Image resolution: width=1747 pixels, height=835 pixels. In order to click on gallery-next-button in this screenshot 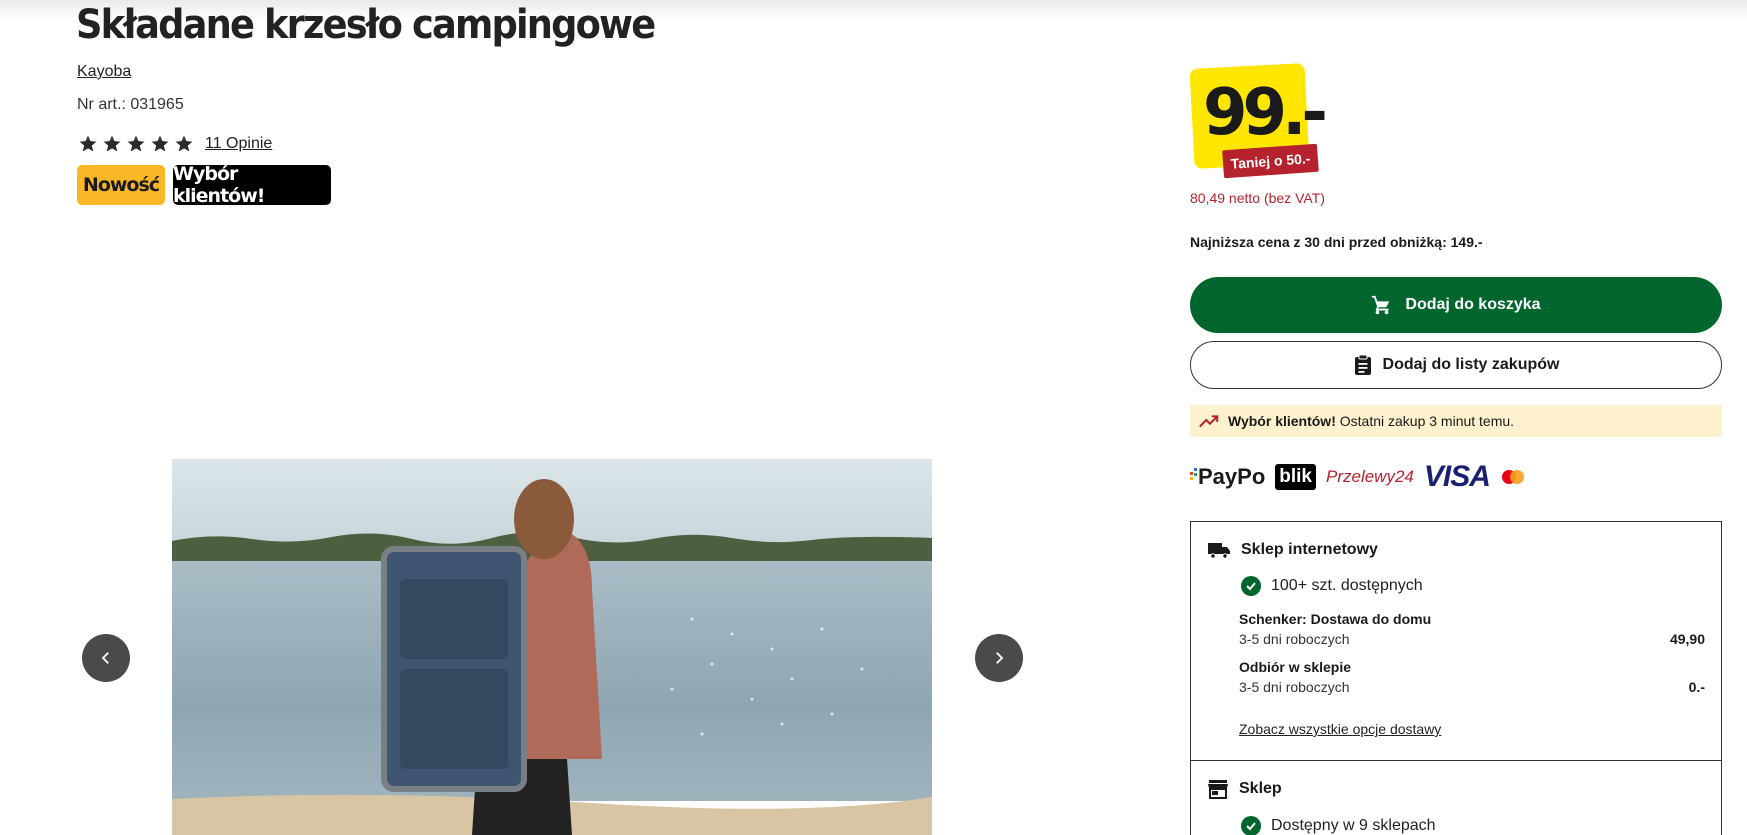, I will do `click(999, 658)`.